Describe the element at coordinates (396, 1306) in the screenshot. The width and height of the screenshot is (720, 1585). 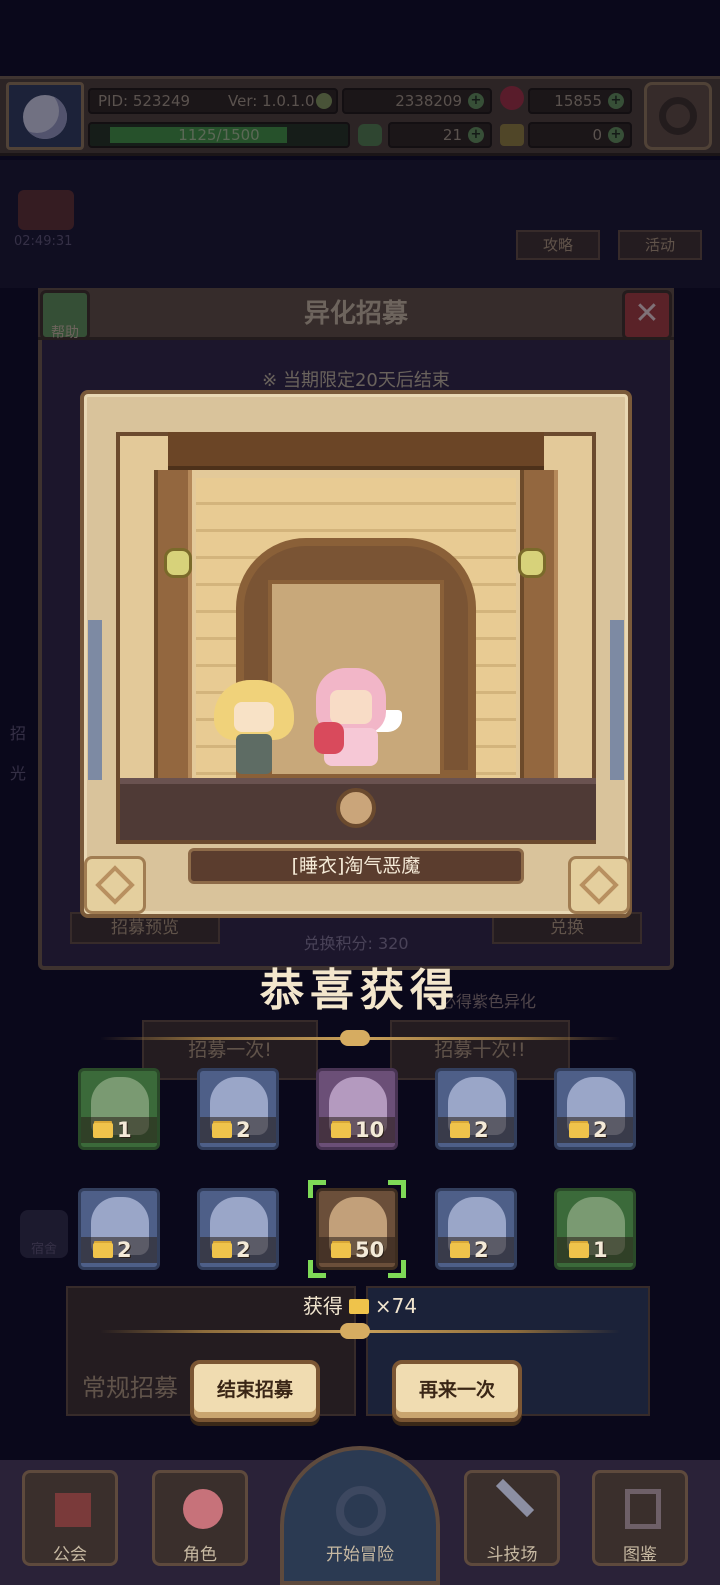
I see `total-count: ×74` at that location.